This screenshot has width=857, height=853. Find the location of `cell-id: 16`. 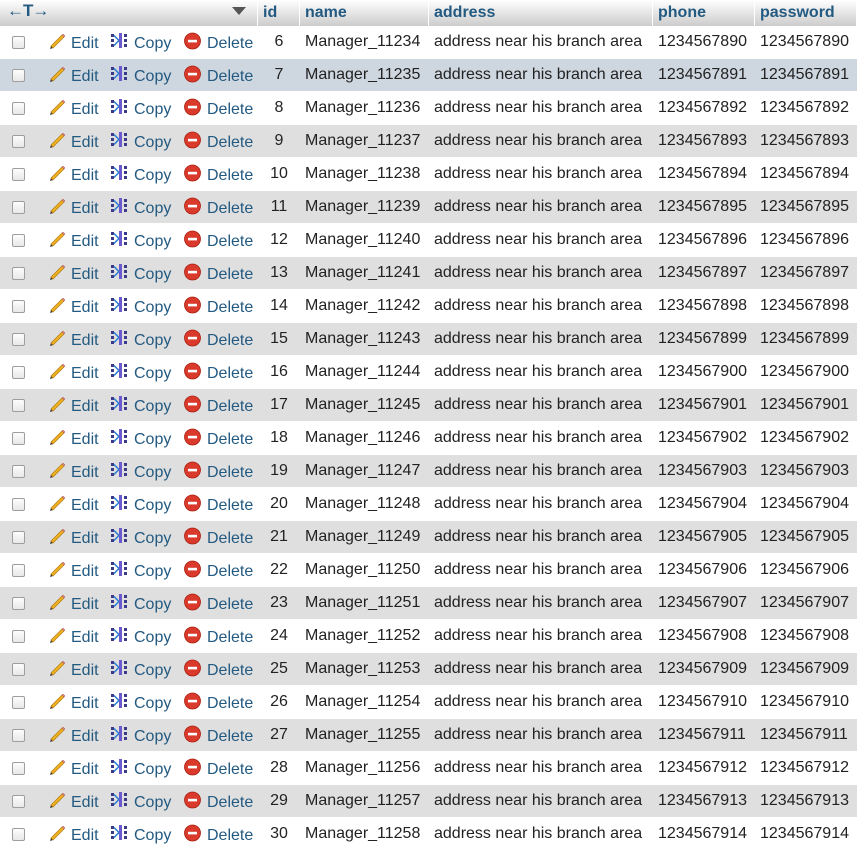

cell-id: 16 is located at coordinates (279, 372).